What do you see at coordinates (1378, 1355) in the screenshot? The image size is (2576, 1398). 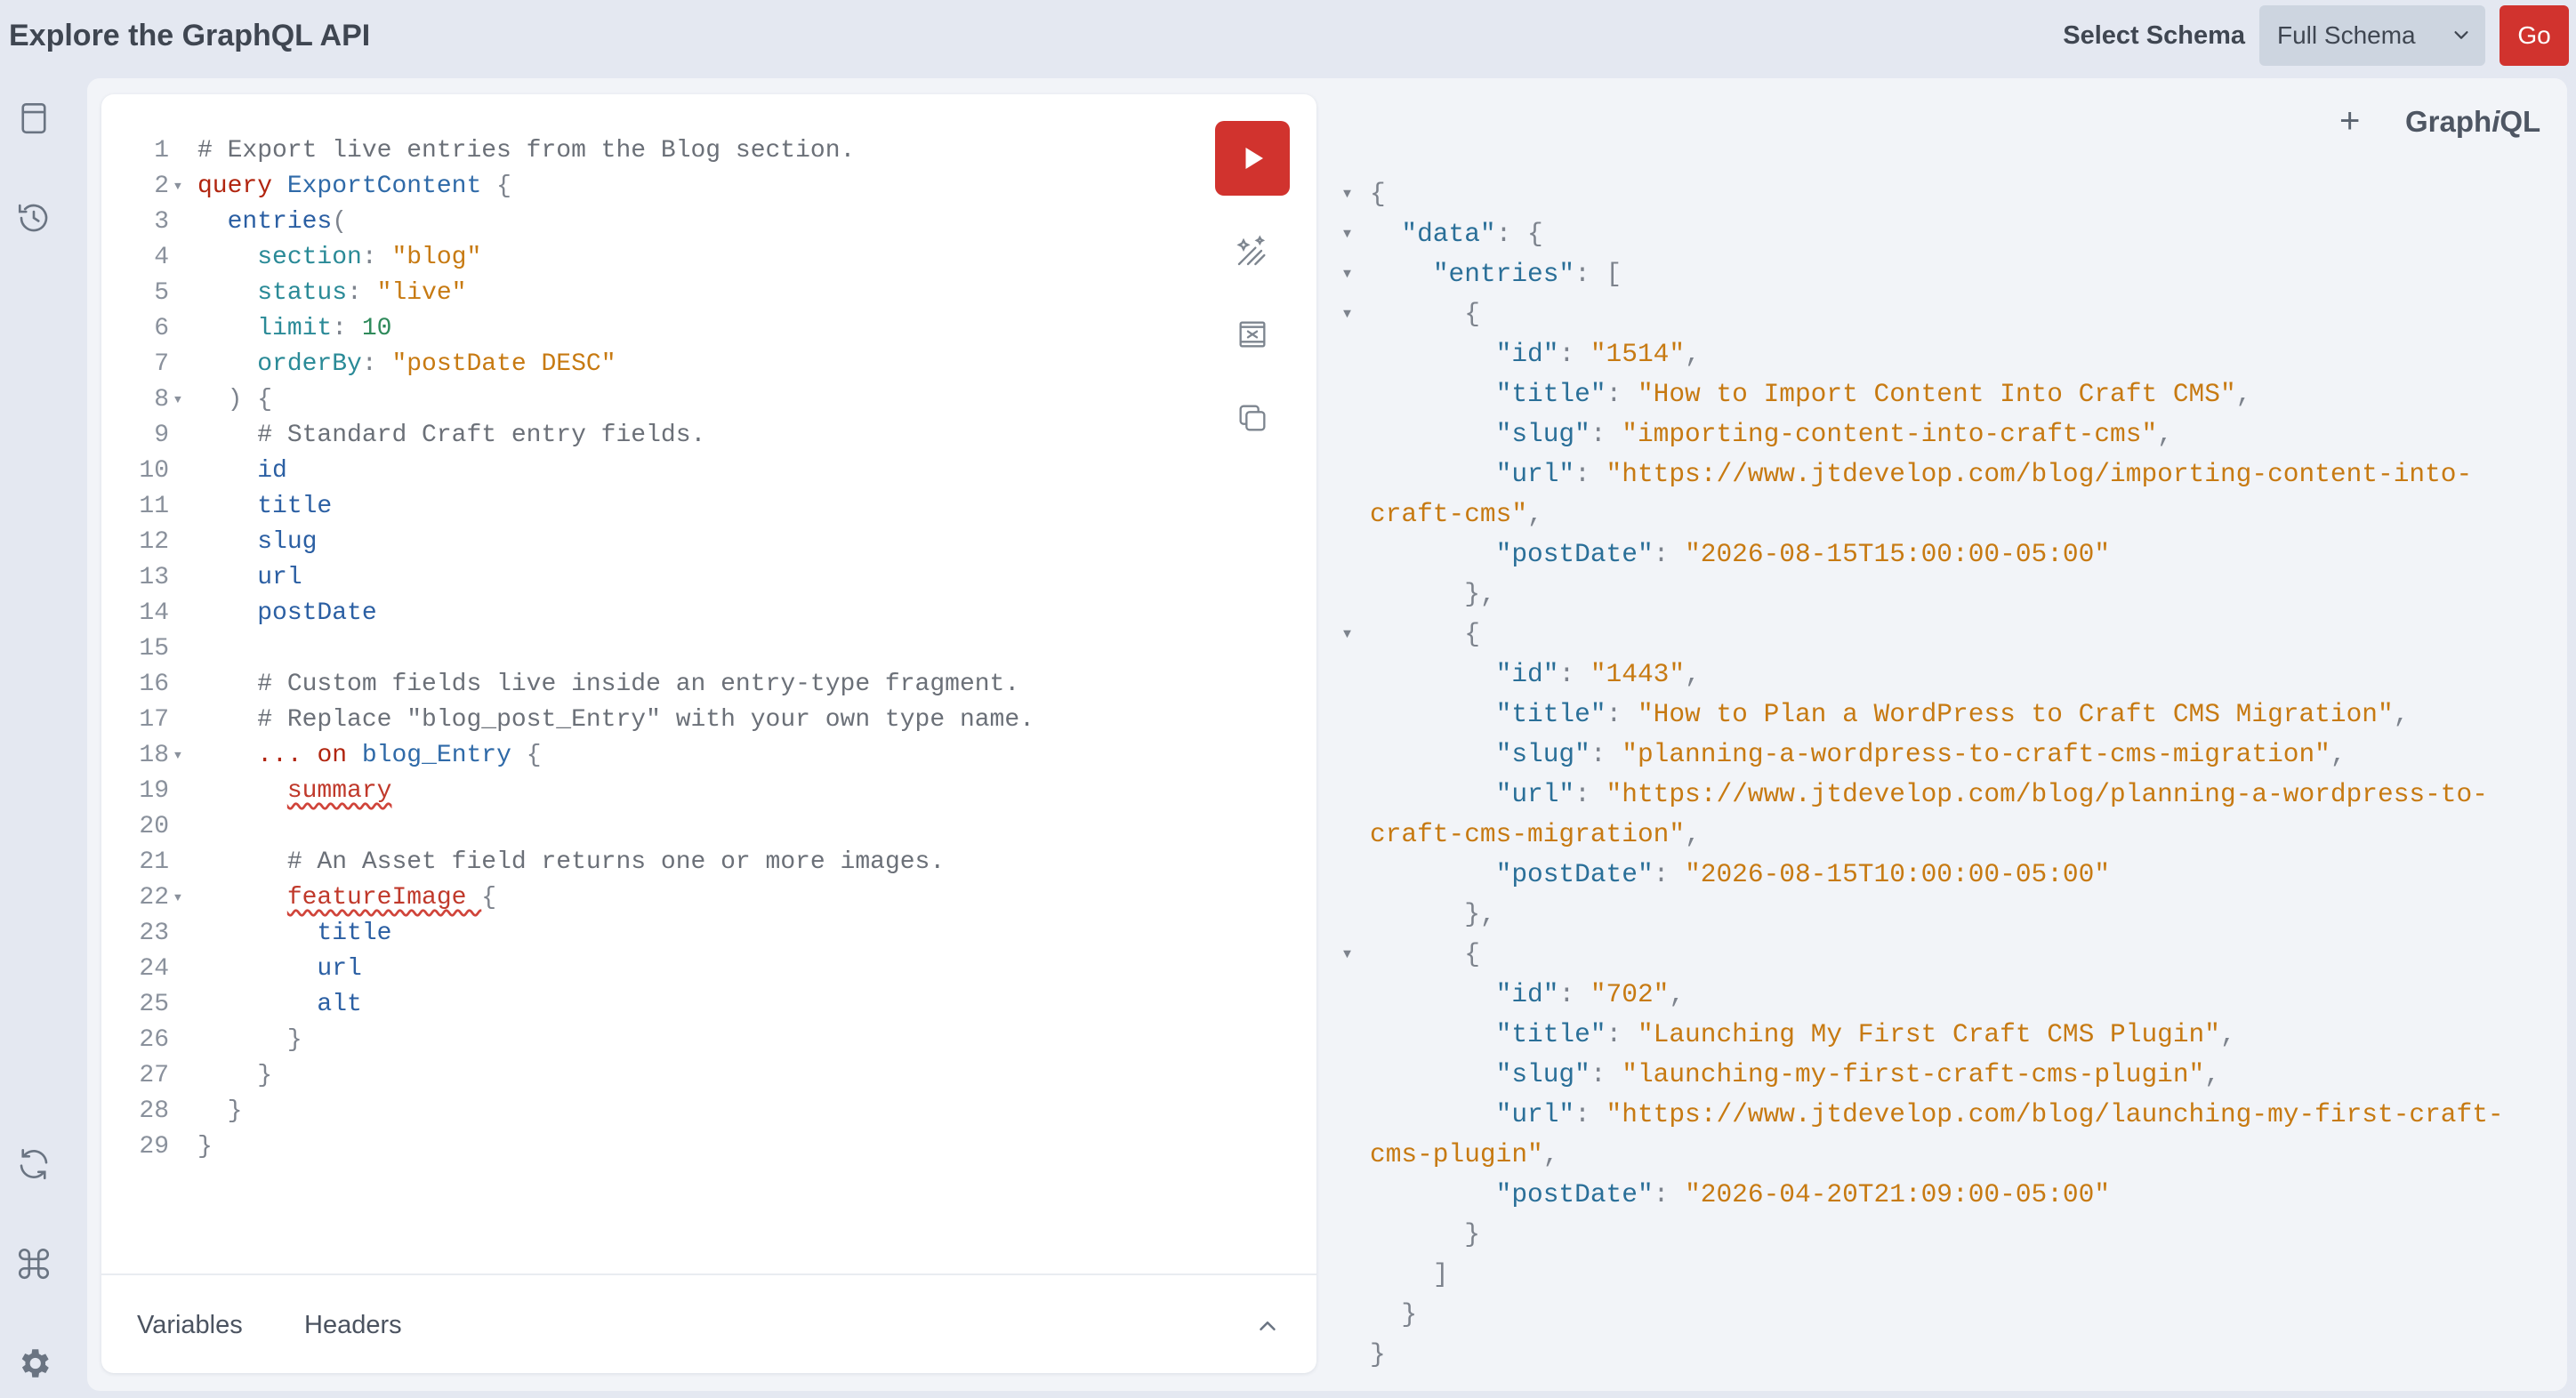 I see `result-text: }` at bounding box center [1378, 1355].